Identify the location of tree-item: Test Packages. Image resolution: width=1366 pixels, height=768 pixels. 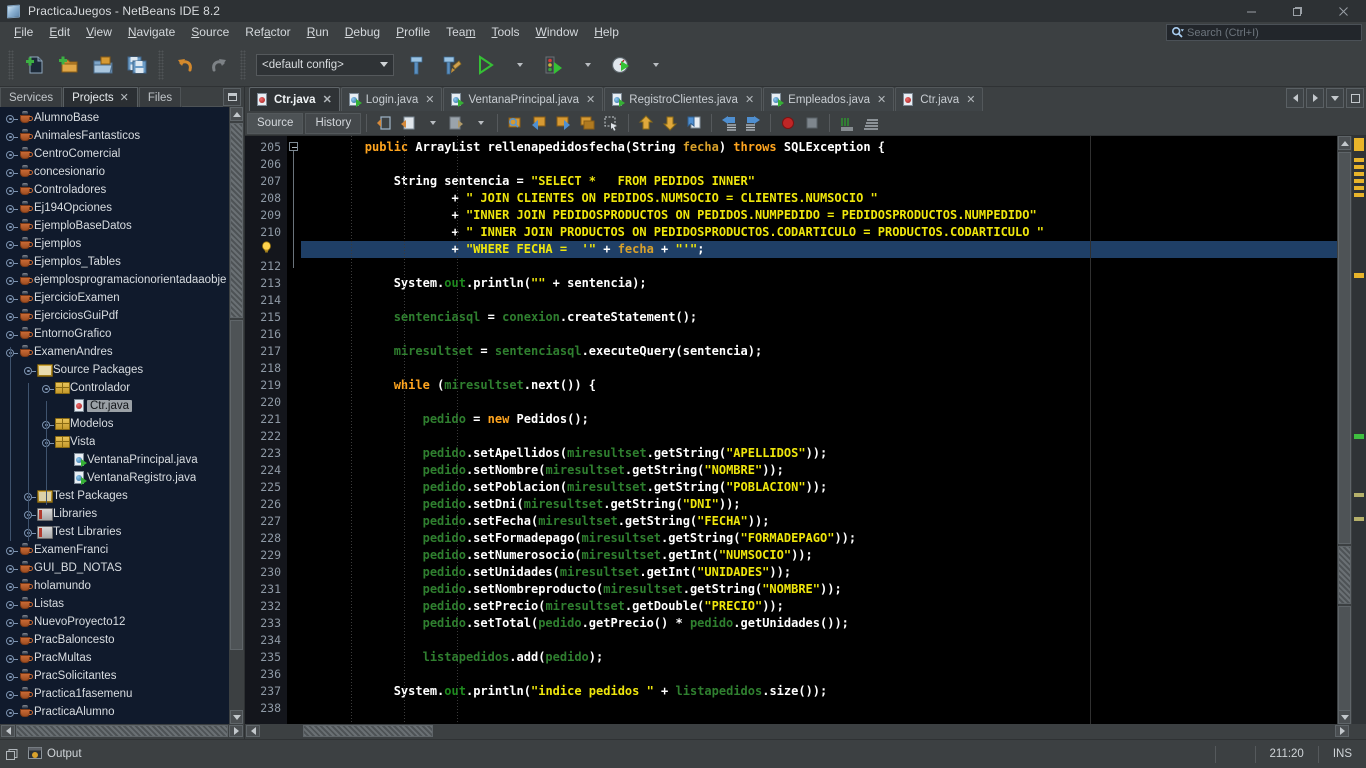
(122, 496).